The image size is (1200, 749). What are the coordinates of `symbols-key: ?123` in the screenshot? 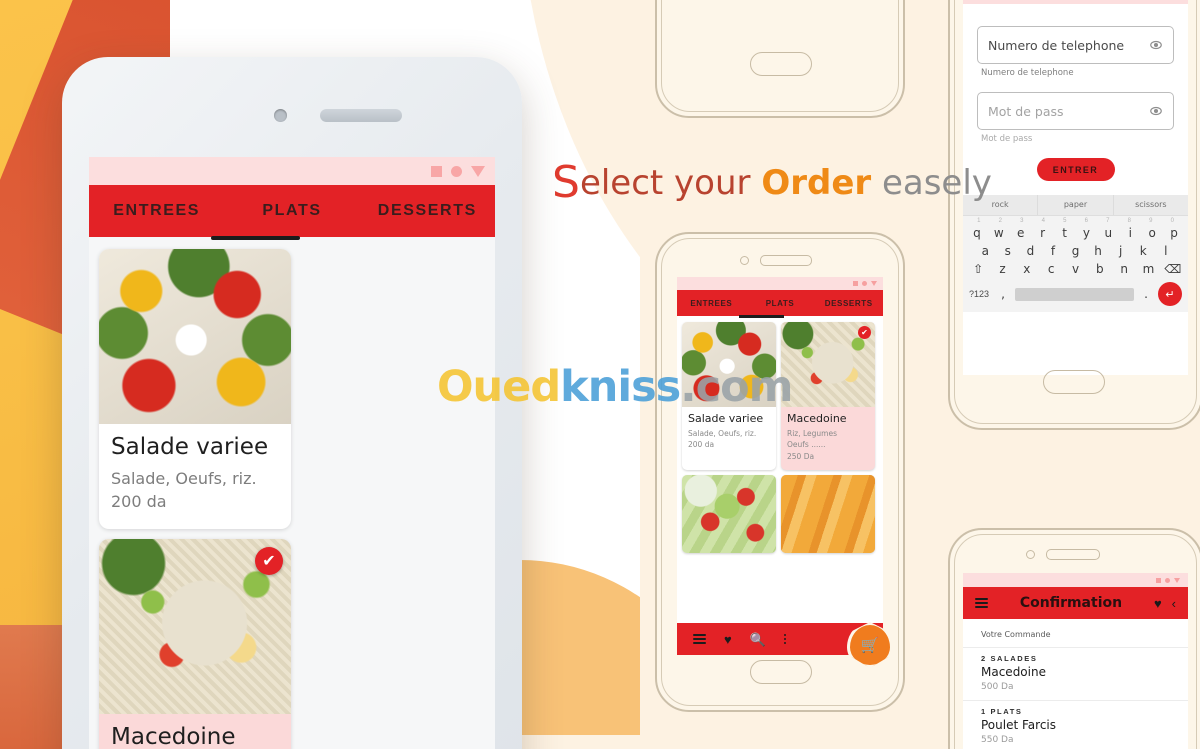 It's located at (980, 294).